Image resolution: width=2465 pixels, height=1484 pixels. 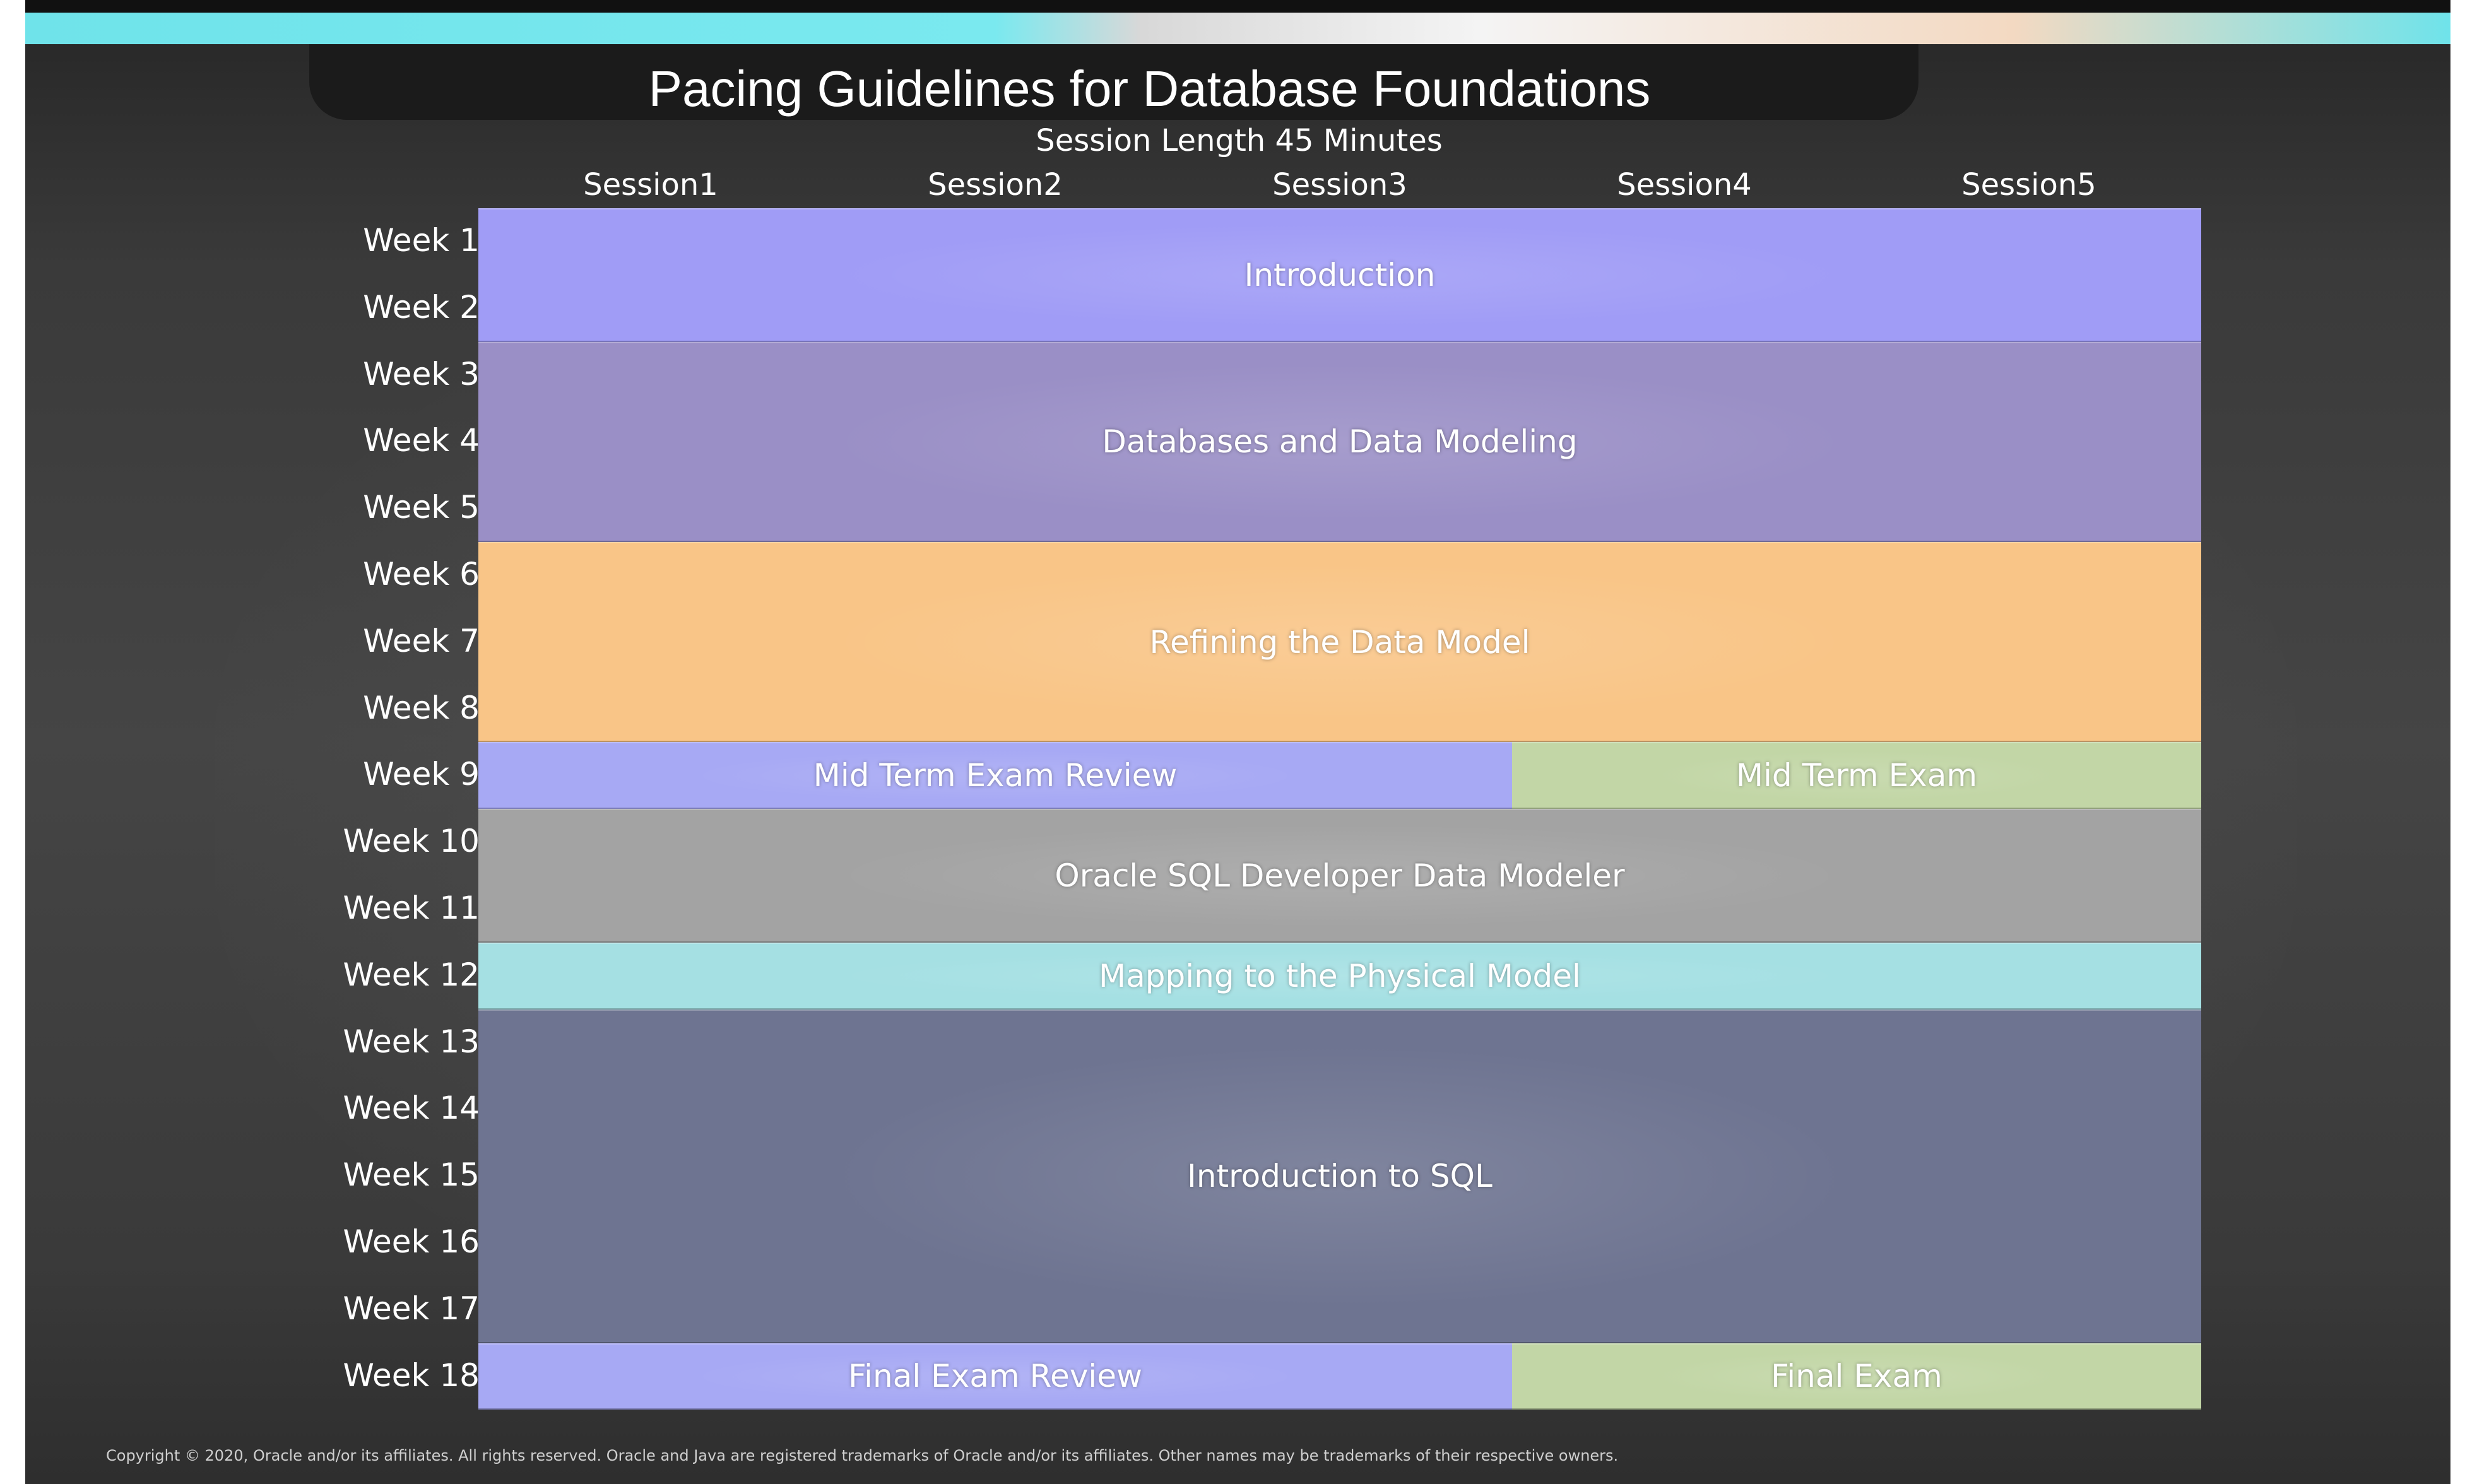 What do you see at coordinates (411, 841) in the screenshot?
I see `week-label-10: Week 10` at bounding box center [411, 841].